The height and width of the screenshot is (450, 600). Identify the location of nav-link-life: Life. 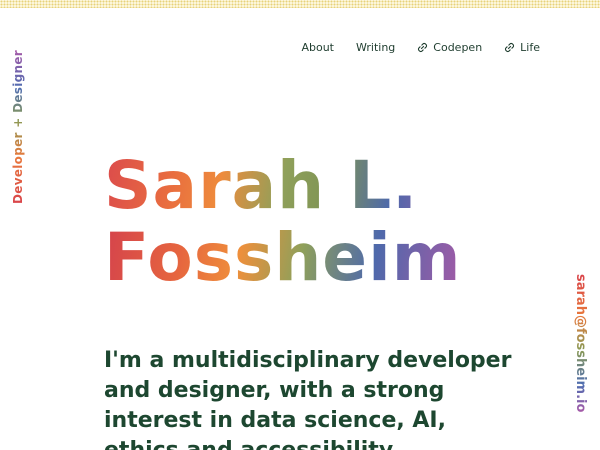
(522, 47).